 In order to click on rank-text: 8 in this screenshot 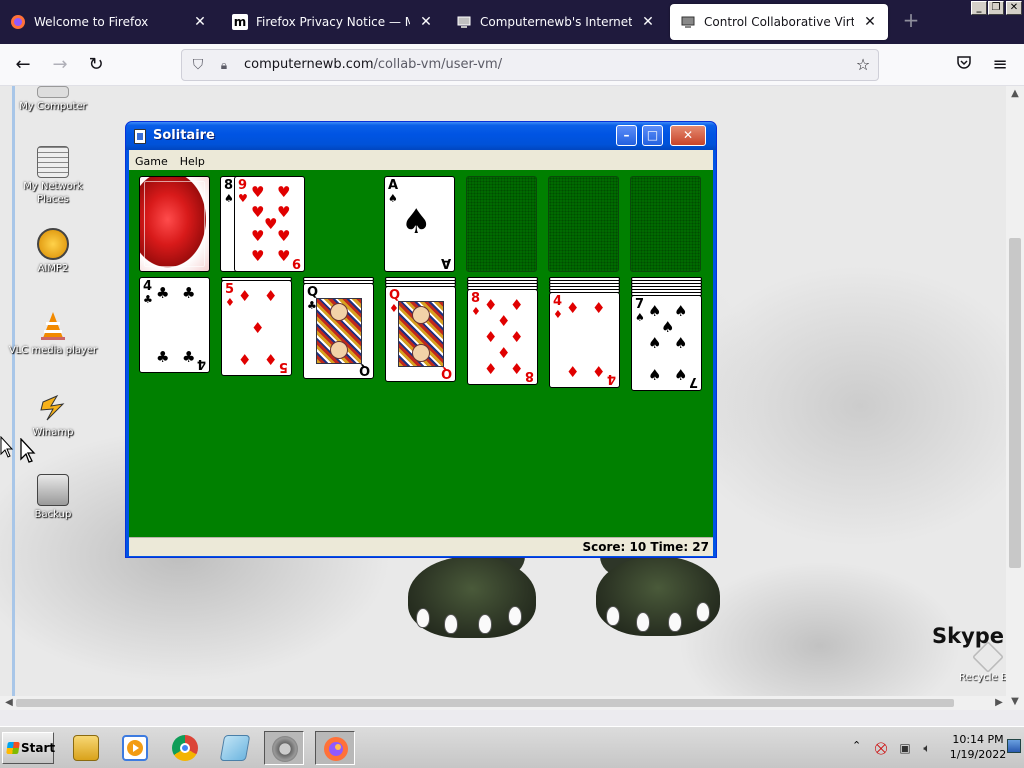, I will do `click(476, 298)`.